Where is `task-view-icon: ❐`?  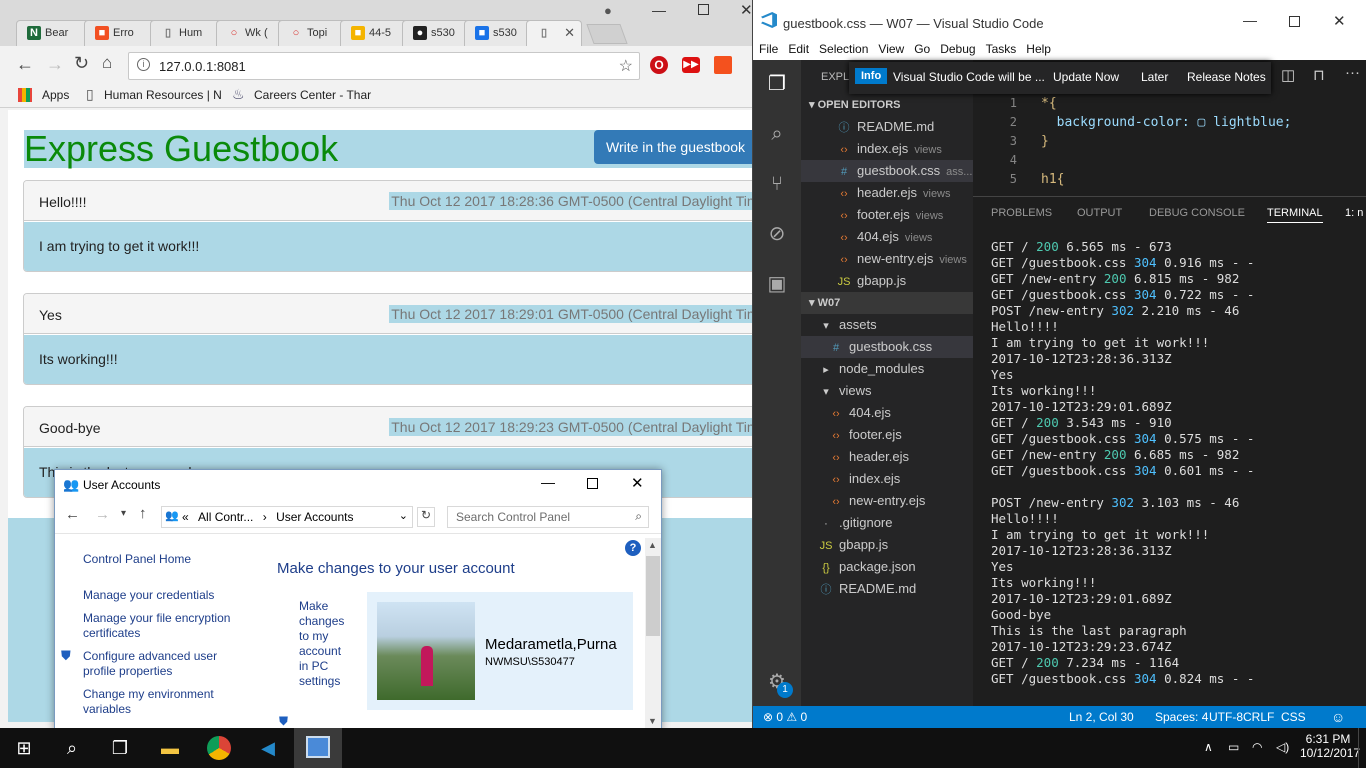 task-view-icon: ❐ is located at coordinates (120, 748).